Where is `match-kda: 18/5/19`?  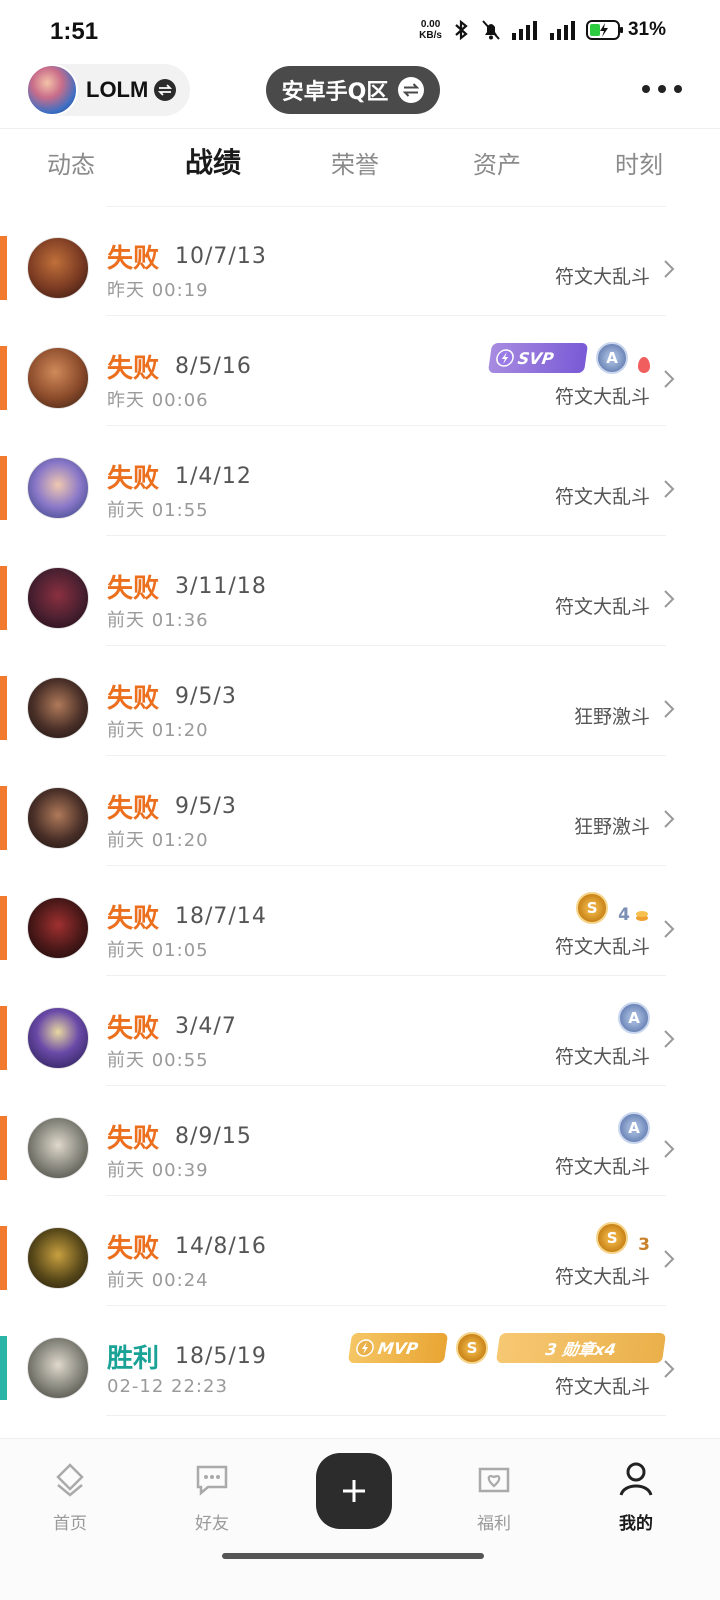 match-kda: 18/5/19 is located at coordinates (221, 1356).